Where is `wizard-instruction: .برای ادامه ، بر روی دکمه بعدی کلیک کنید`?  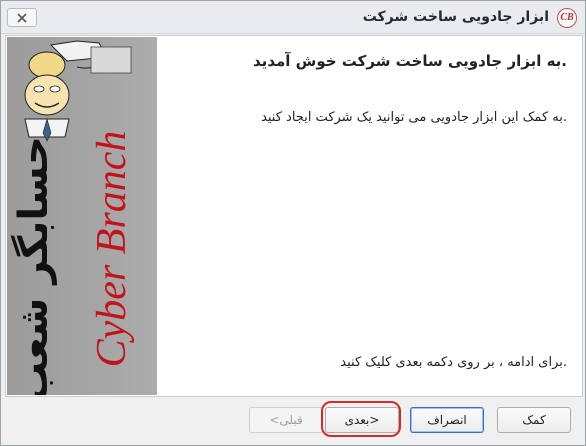
wizard-instruction: .برای ادامه ، بر روی دکمه بعدی کلیک کنید is located at coordinates (453, 362).